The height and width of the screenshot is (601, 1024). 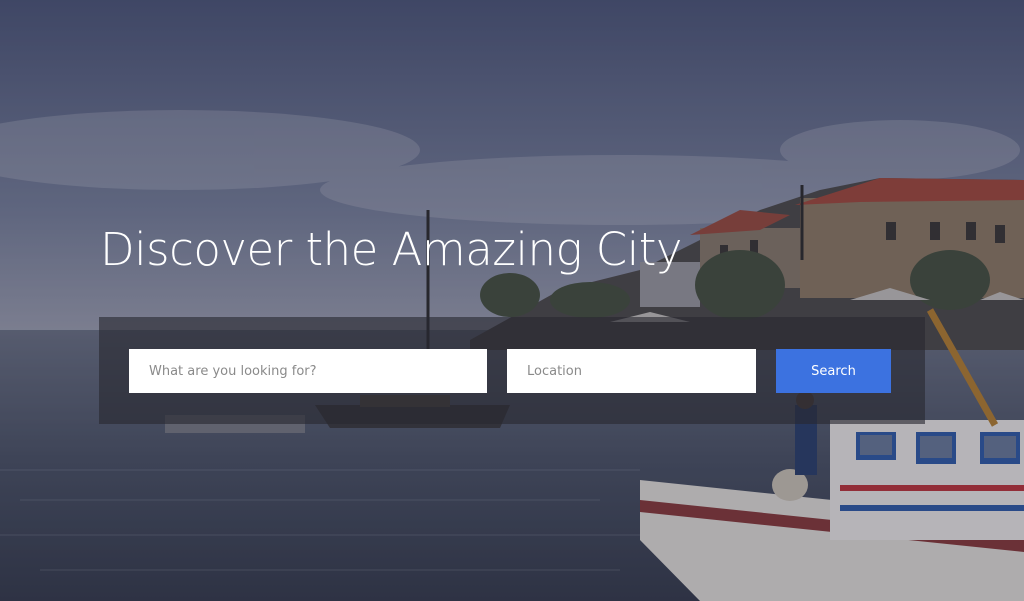 What do you see at coordinates (833, 371) in the screenshot?
I see `search-button: Search` at bounding box center [833, 371].